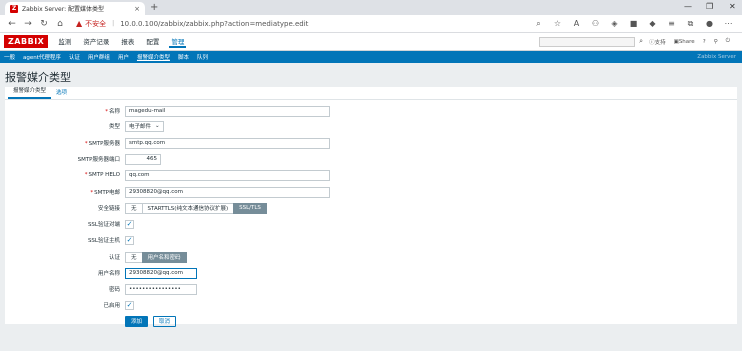 The width and height of the screenshot is (742, 351). Describe the element at coordinates (732, 6) in the screenshot. I see `window-close-icon: ✕` at that location.